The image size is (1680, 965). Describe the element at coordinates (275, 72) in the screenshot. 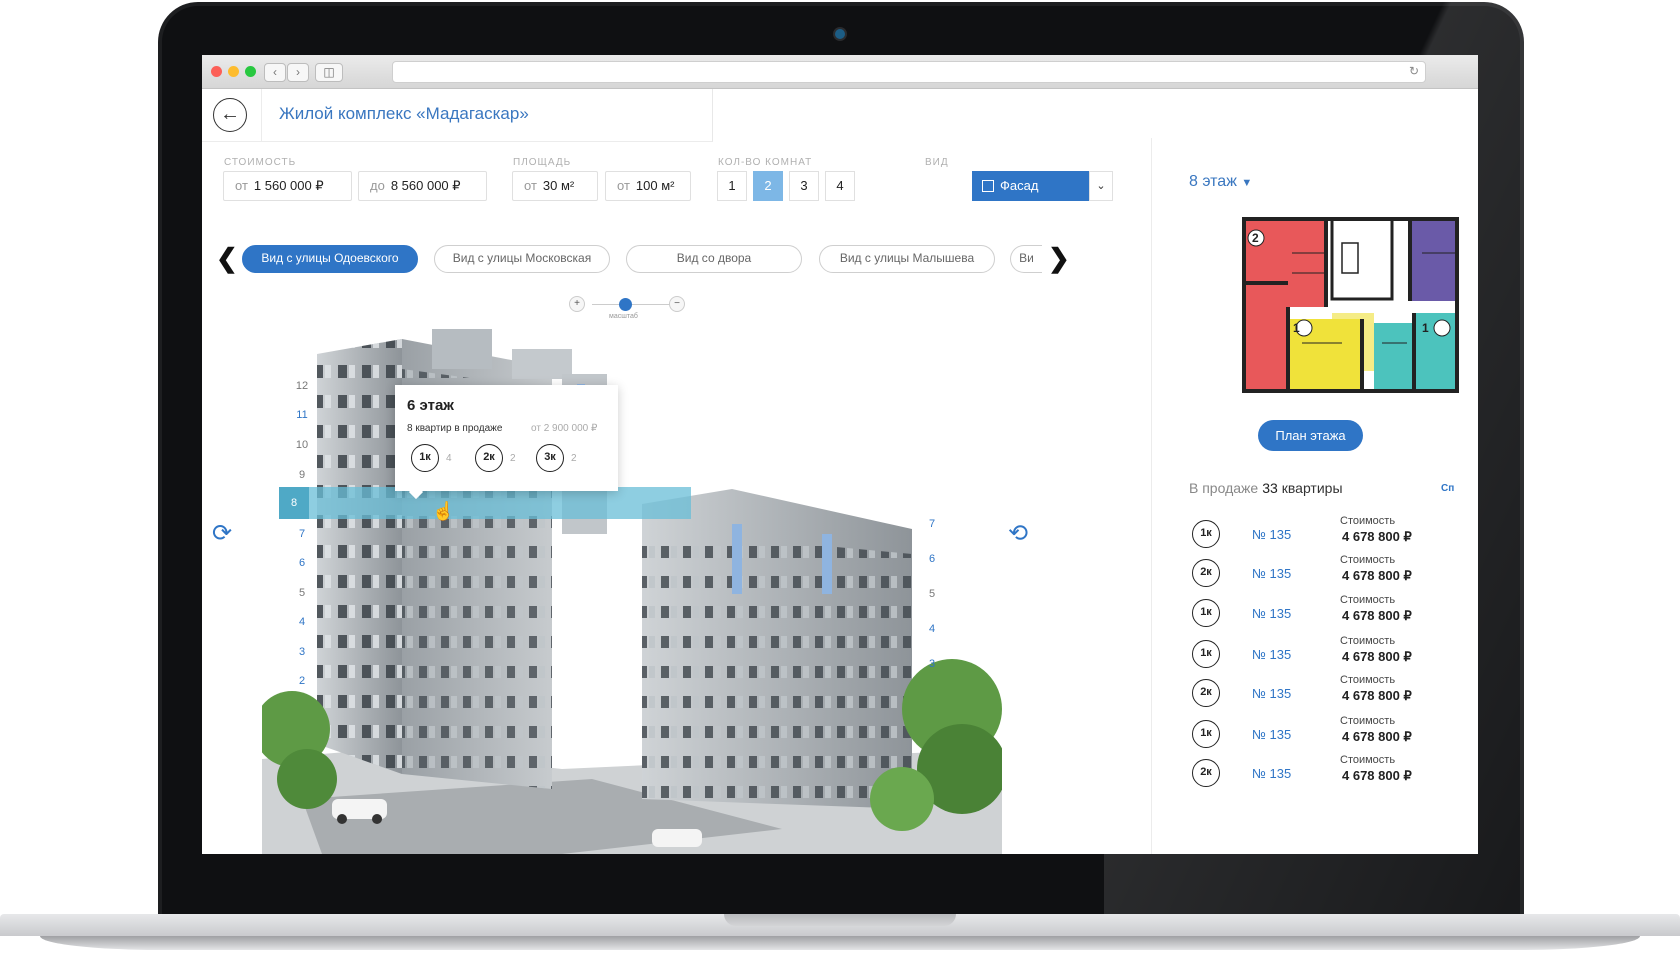

I see `browser-back-button: ‹` at that location.